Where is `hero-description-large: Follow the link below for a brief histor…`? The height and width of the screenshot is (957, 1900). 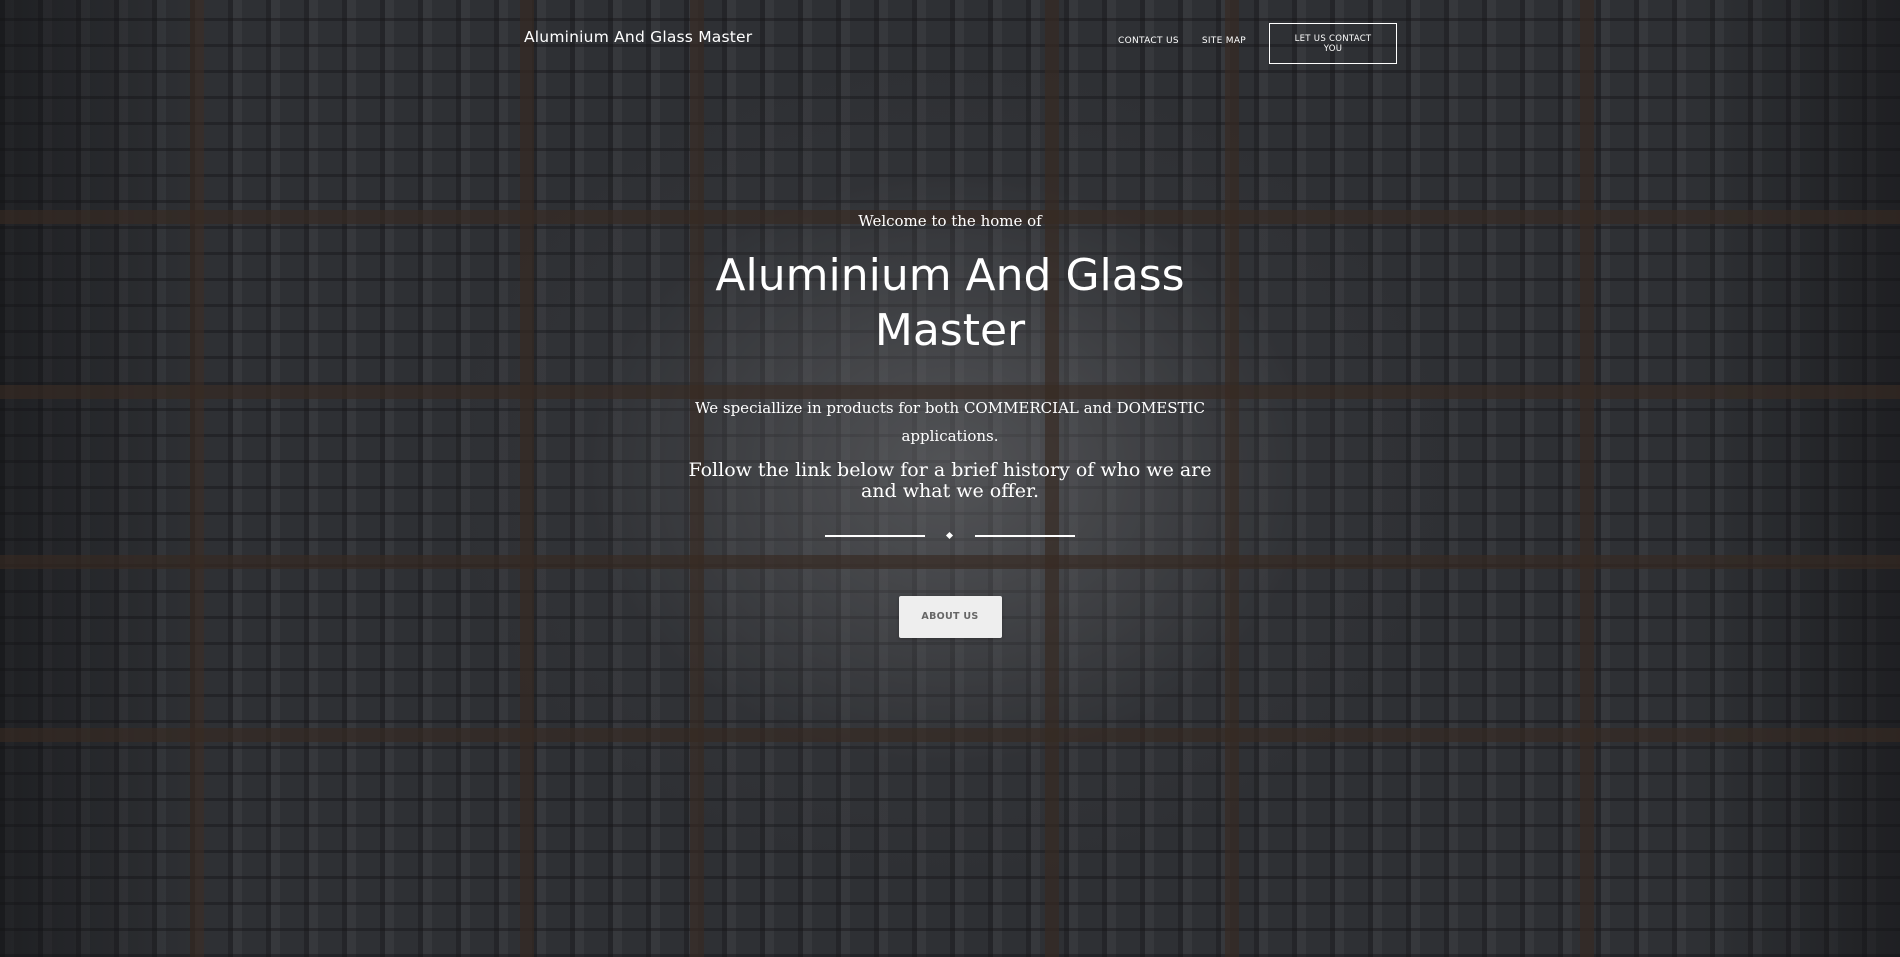 hero-description-large: Follow the link below for a brief histor… is located at coordinates (950, 480).